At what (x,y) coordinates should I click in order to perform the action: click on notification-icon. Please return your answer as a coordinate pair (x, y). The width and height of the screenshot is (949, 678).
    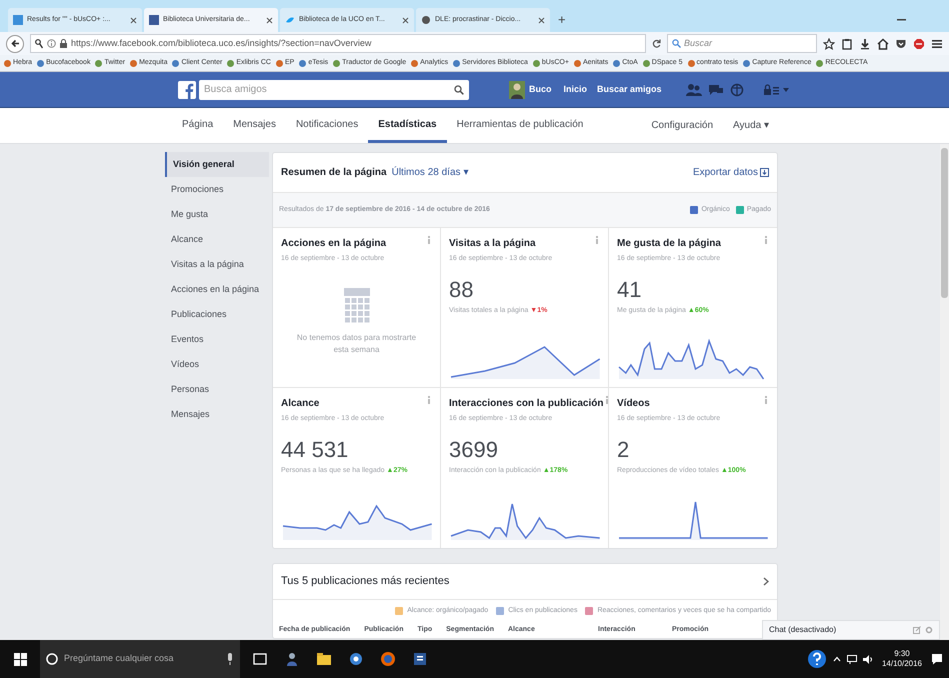
    Looking at the image, I should click on (937, 659).